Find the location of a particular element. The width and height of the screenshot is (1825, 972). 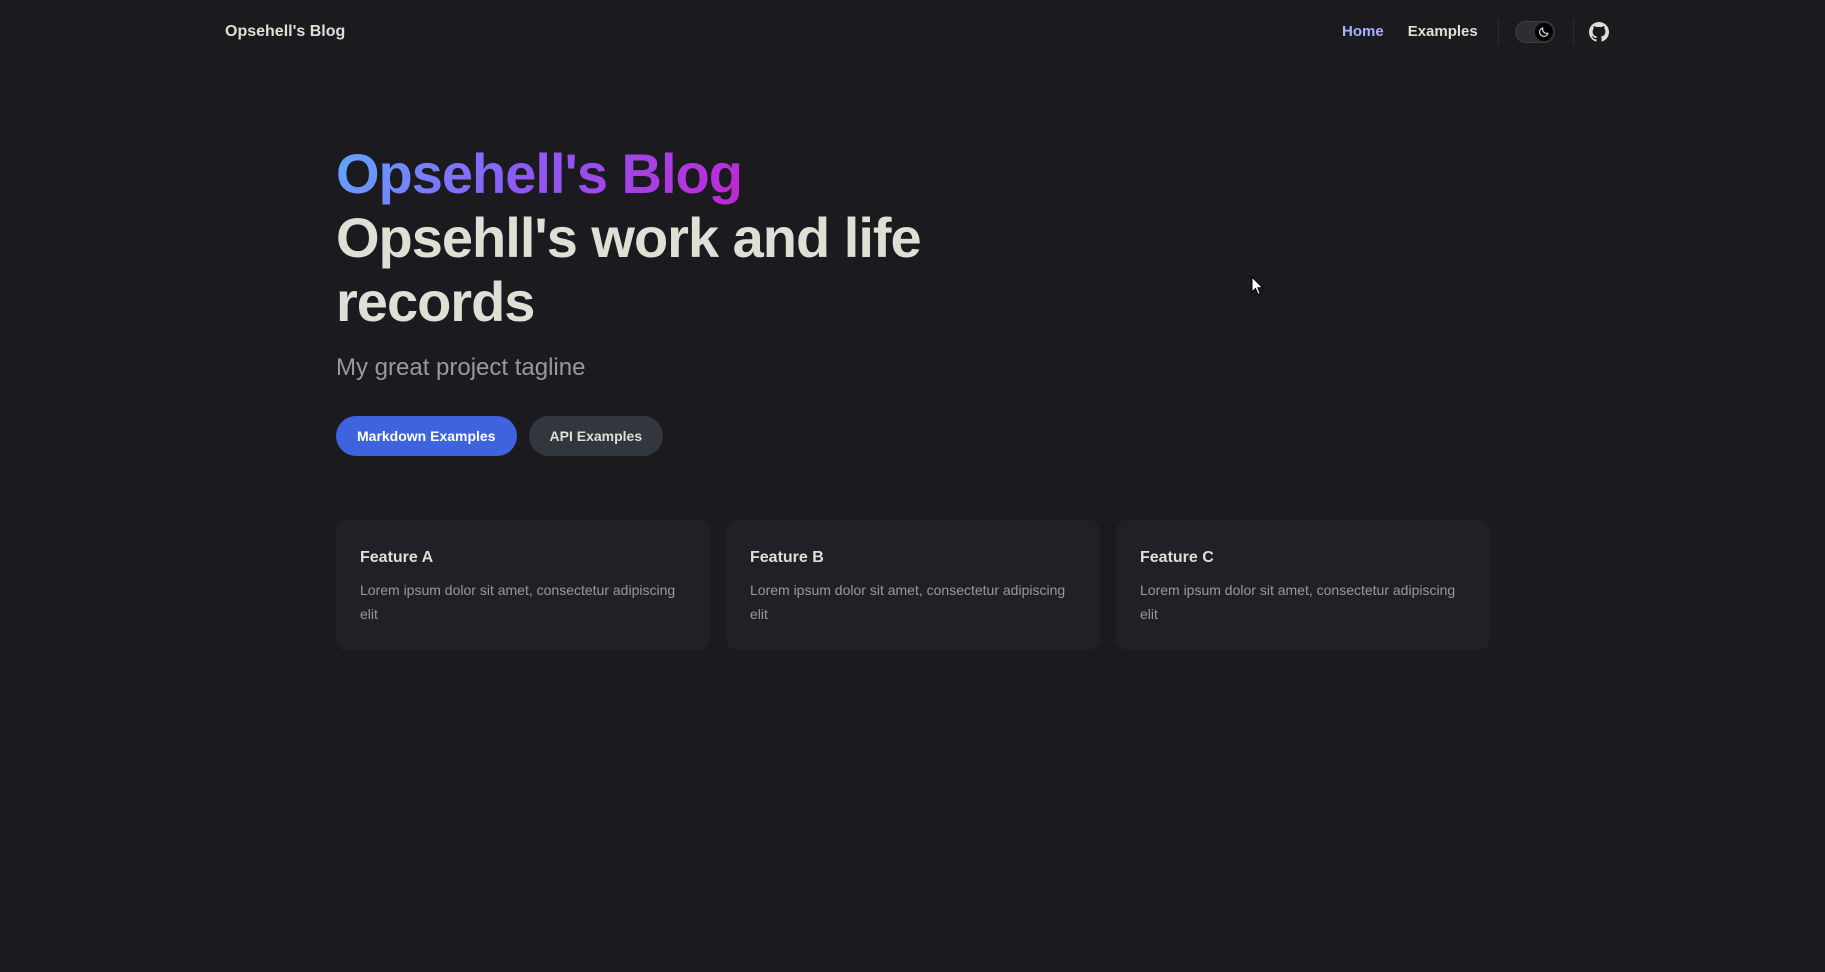

feature-title: Feature A is located at coordinates (397, 557).